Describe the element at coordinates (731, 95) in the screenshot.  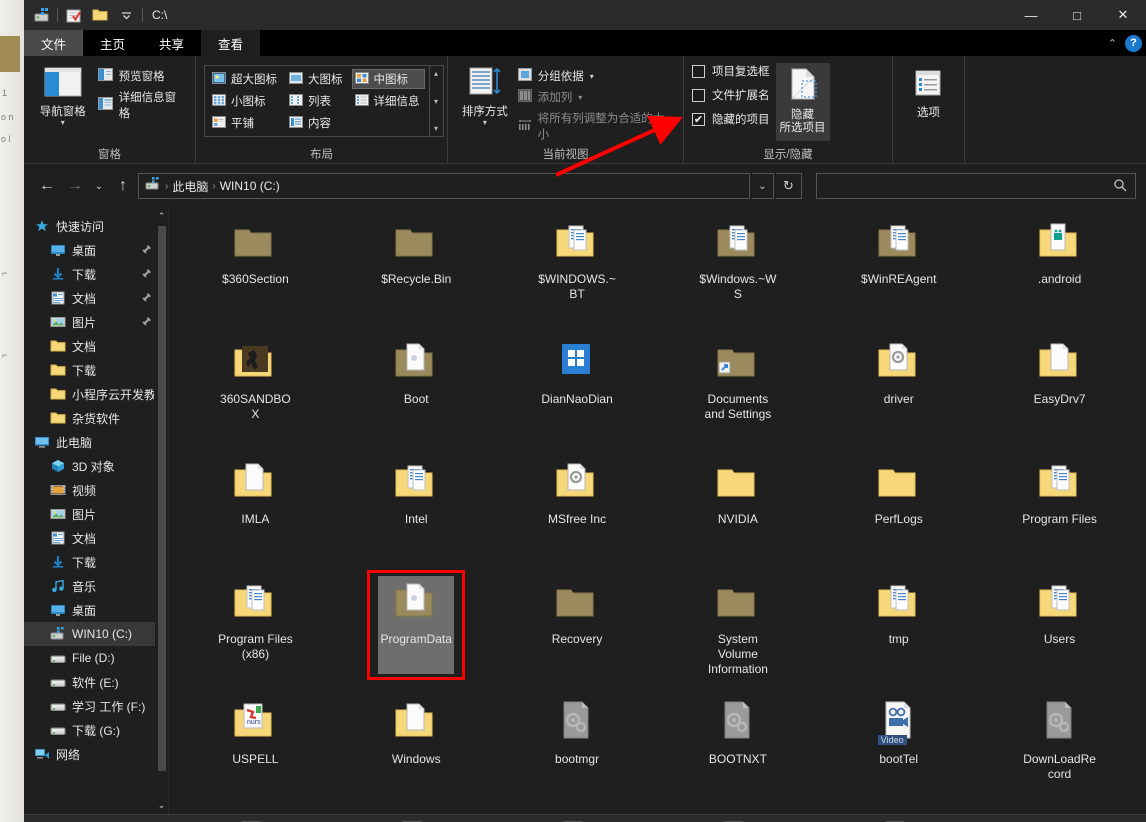
I see `file-extensions-option: 文件扩展名` at that location.